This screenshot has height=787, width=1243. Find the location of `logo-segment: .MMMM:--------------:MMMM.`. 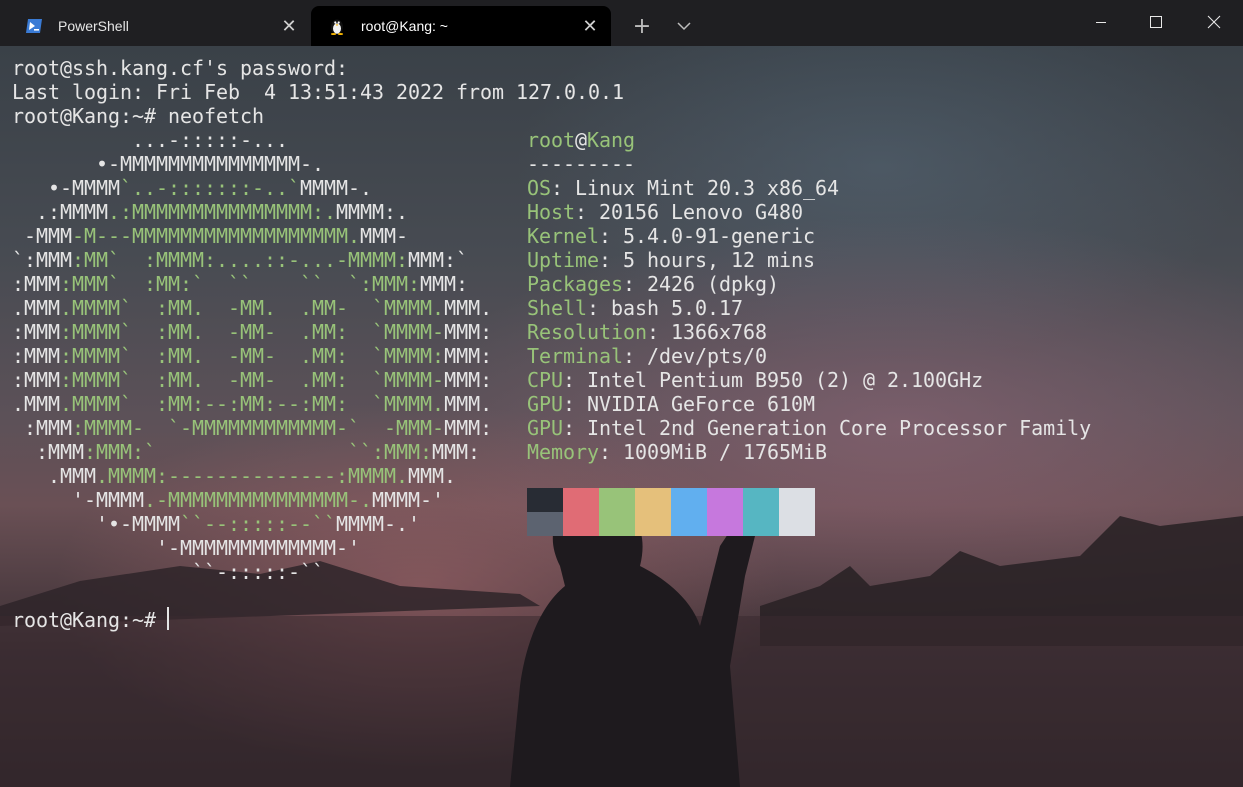

logo-segment: .MMMM:--------------:MMMM. is located at coordinates (252, 476).